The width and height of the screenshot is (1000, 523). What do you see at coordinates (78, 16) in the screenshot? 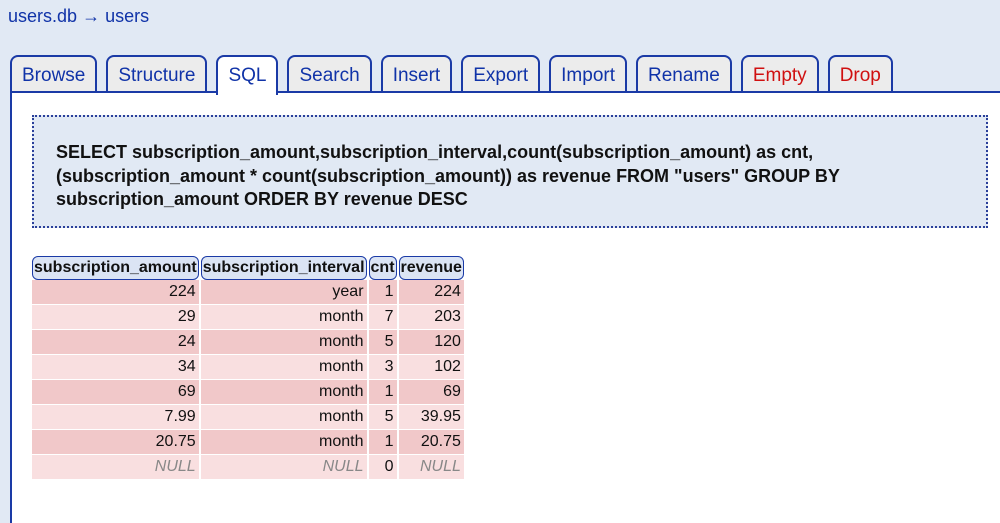
I see `breadcrumb: users.db → users` at bounding box center [78, 16].